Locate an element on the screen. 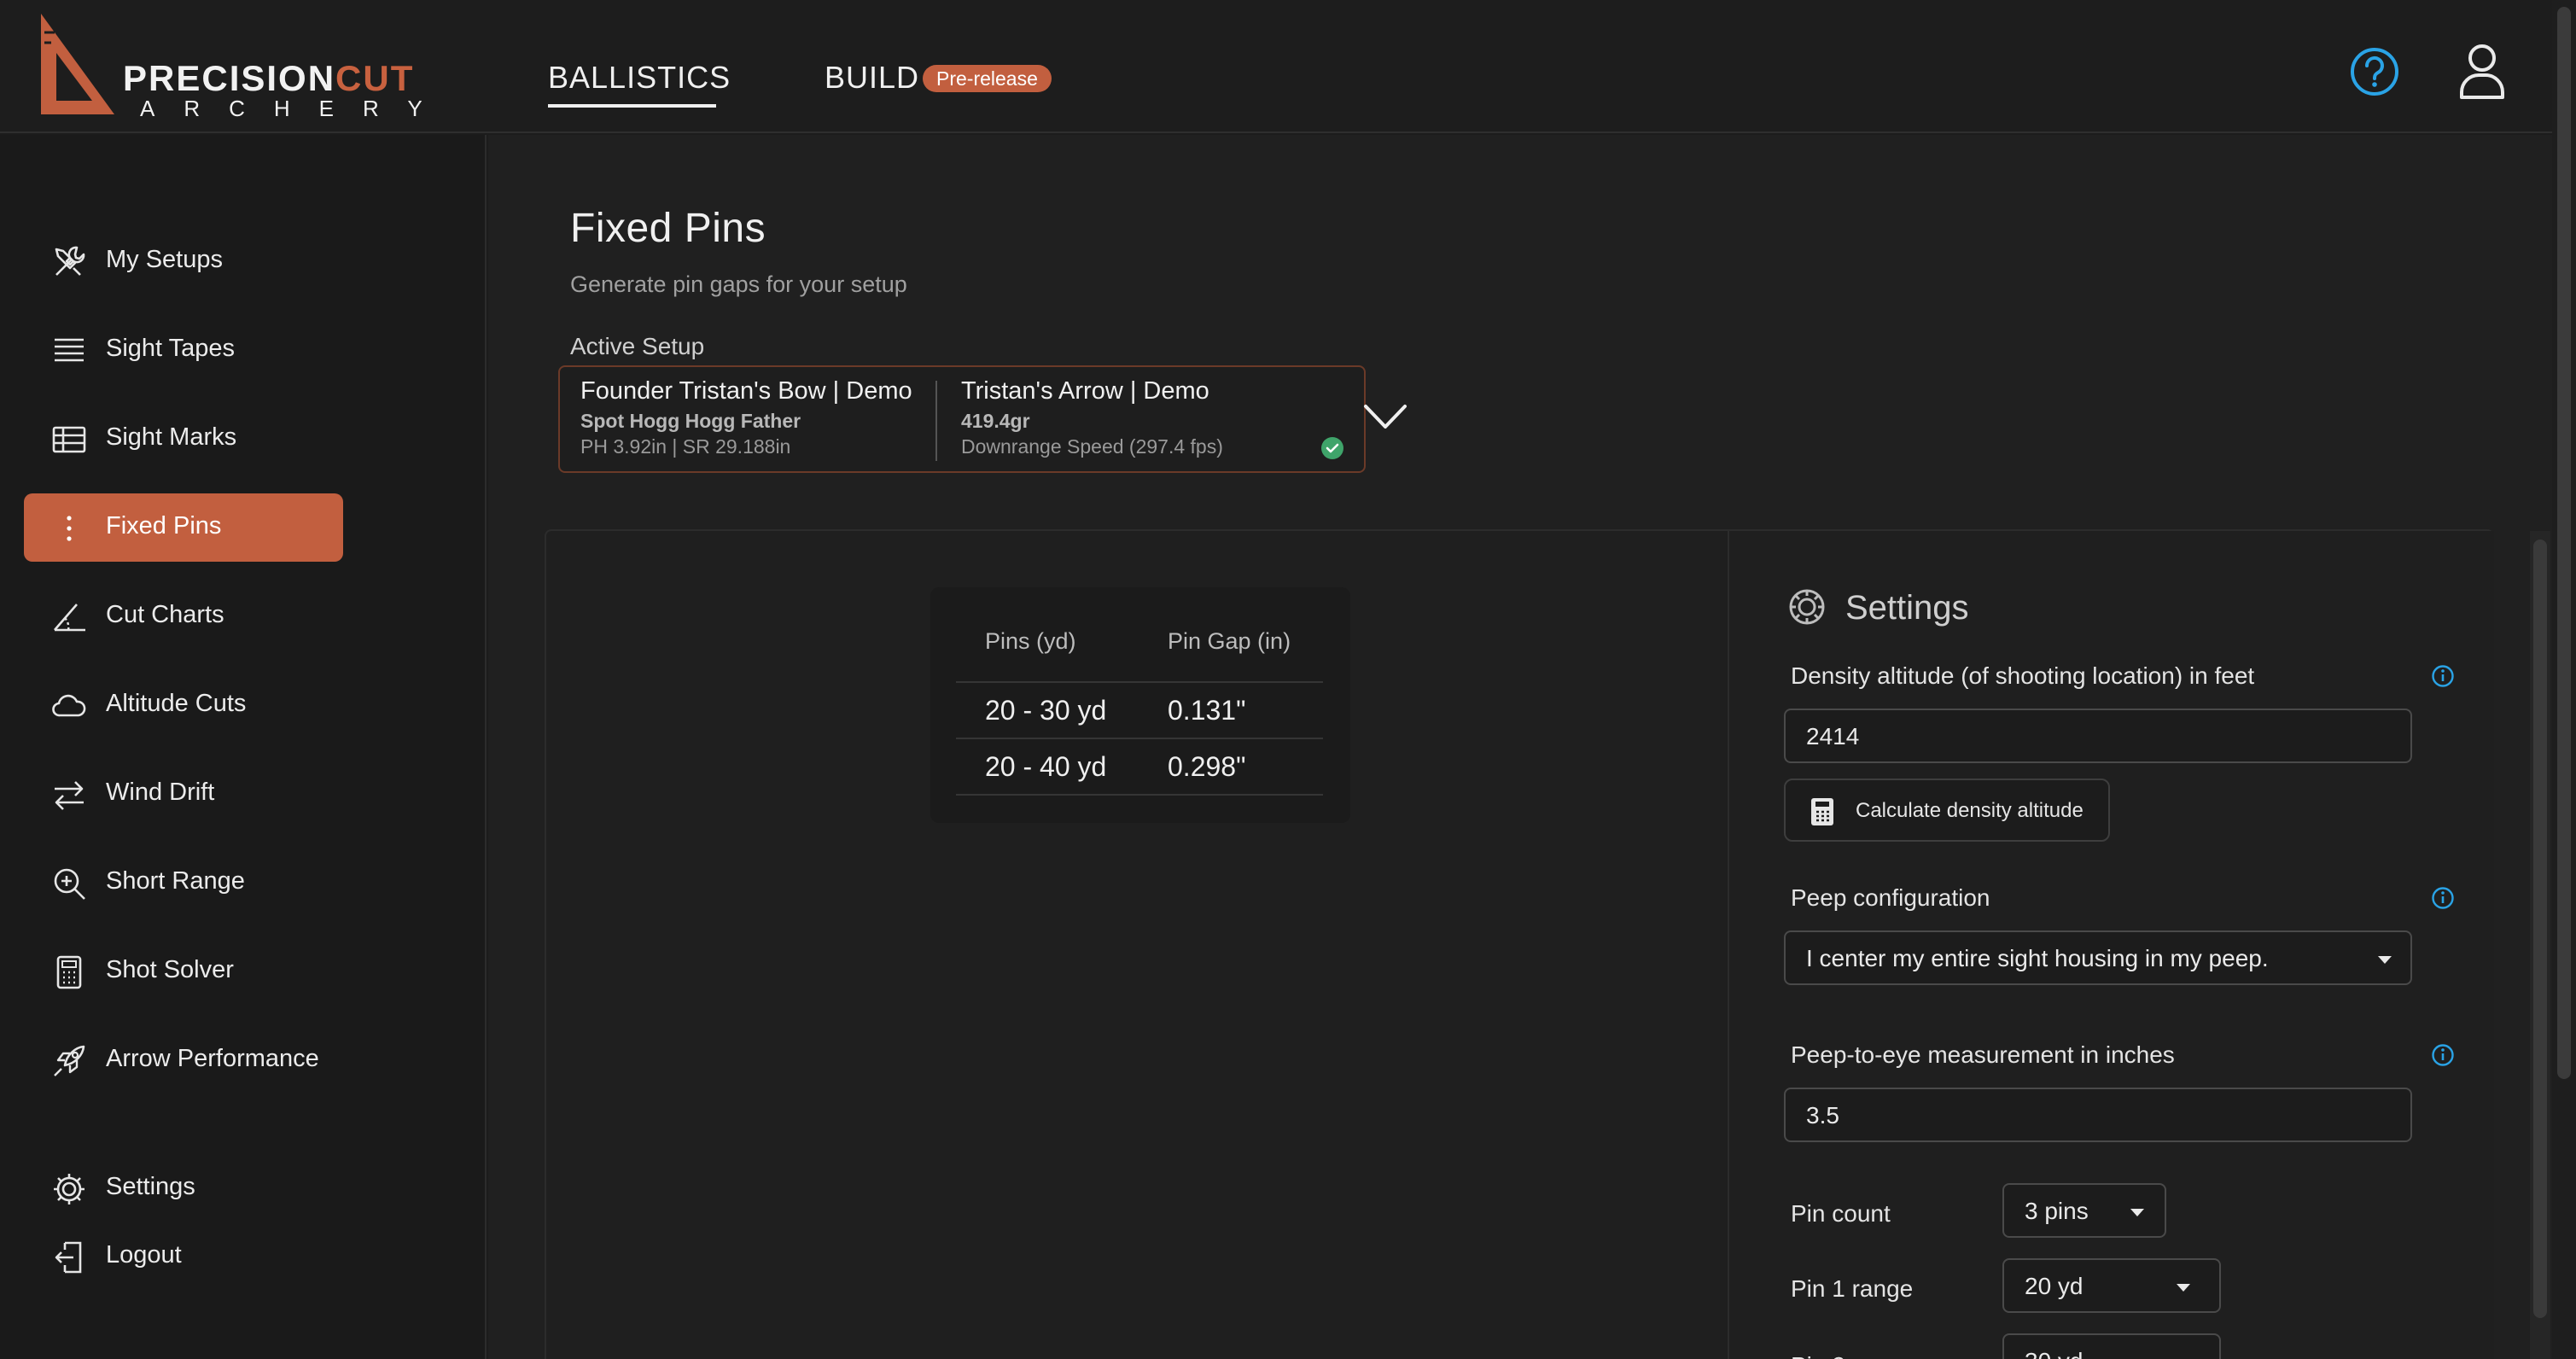 The height and width of the screenshot is (1359, 2576). pin-2-range-label: Pin 2 range is located at coordinates (1852, 1355).